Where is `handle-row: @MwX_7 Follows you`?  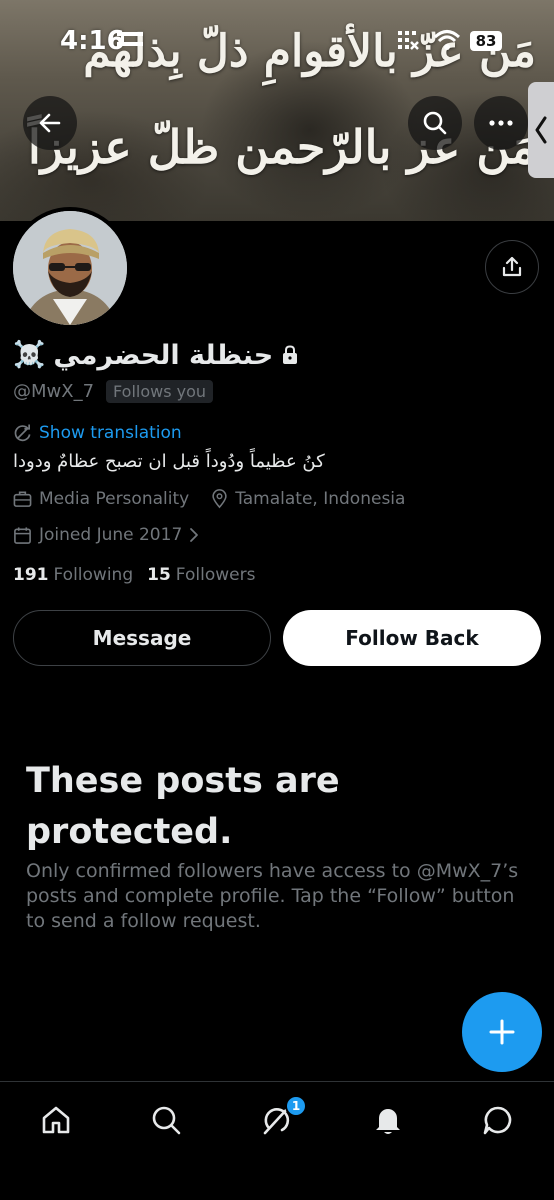
handle-row: @MwX_7 Follows you is located at coordinates (113, 391).